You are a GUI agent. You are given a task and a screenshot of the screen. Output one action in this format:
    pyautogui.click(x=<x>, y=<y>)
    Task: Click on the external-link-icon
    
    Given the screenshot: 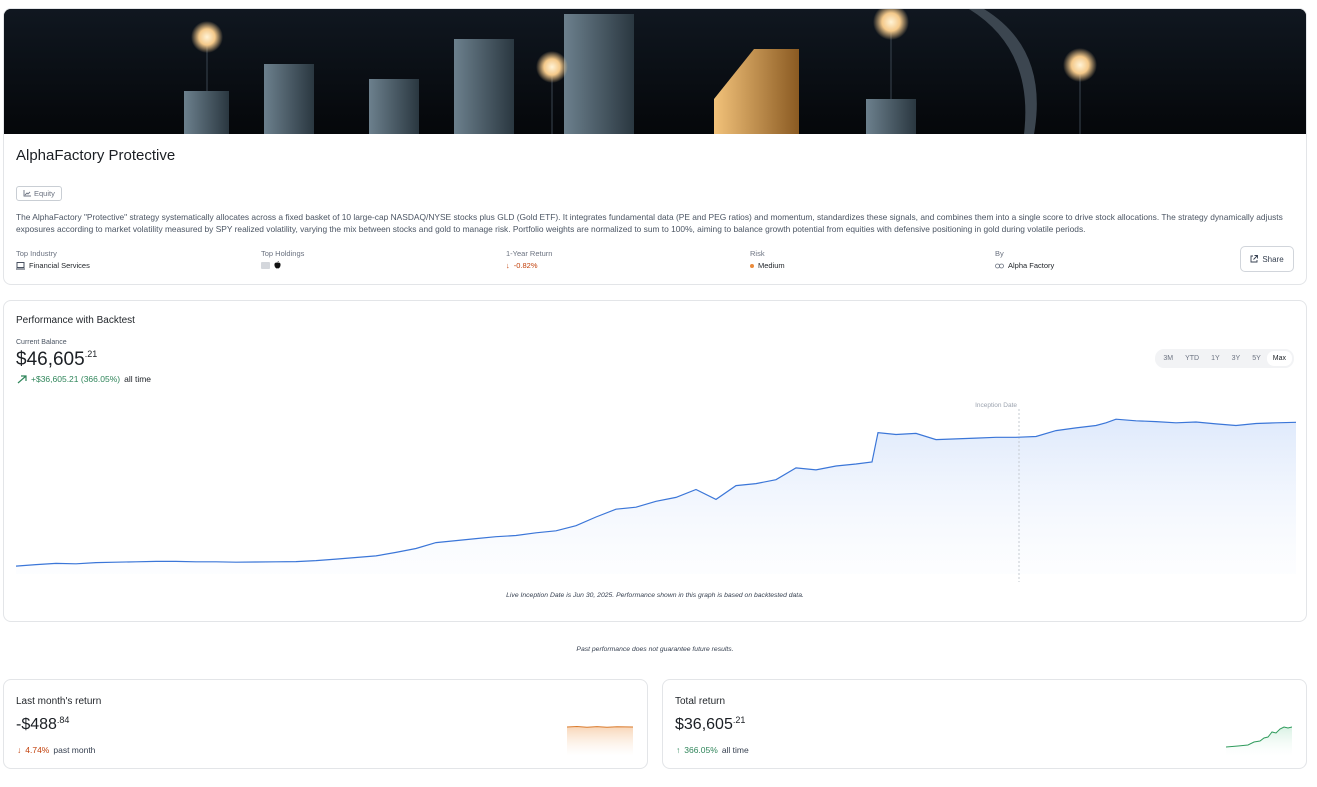 What is the action you would take?
    pyautogui.click(x=1254, y=259)
    